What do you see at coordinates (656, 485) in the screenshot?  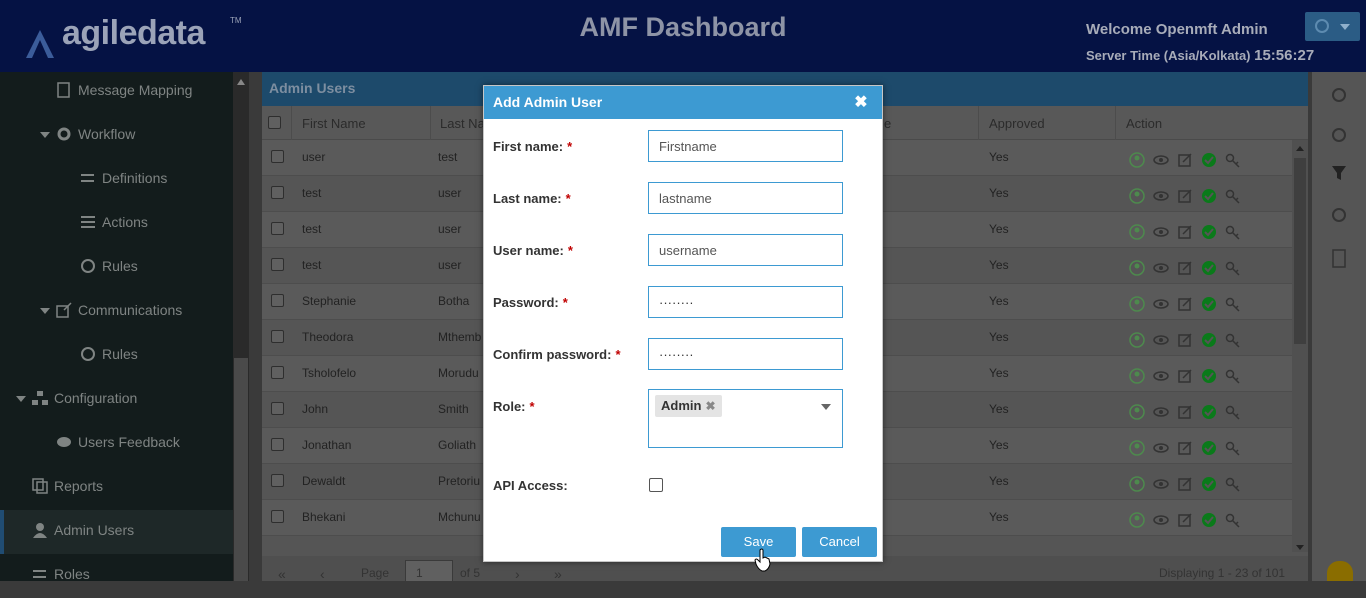 I see `api-access-checkbox` at bounding box center [656, 485].